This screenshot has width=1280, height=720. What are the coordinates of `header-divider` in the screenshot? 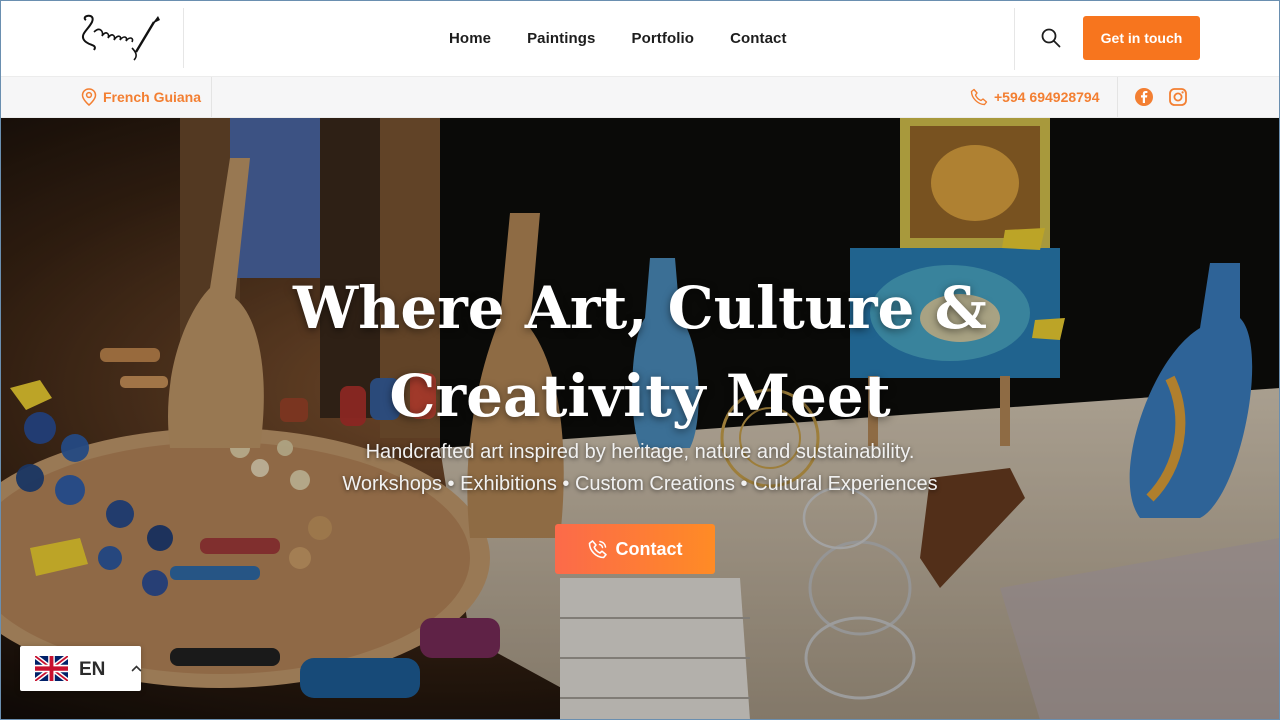 It's located at (1014, 39).